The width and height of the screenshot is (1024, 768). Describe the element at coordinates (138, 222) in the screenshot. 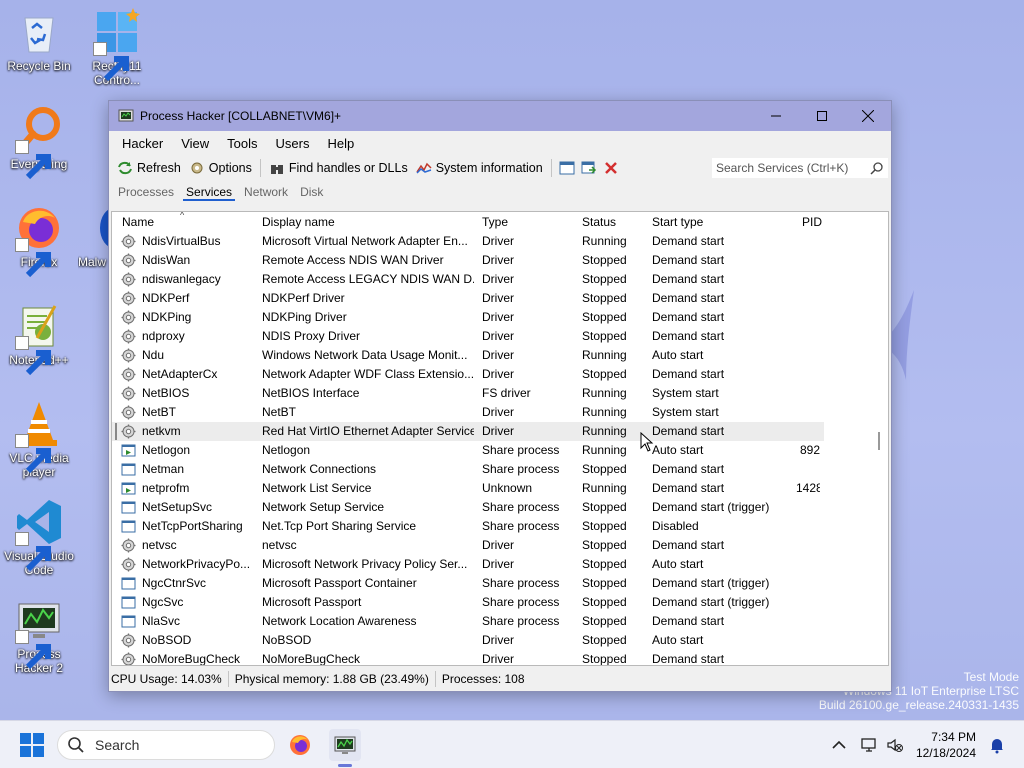

I see `column-header-name: Name` at that location.